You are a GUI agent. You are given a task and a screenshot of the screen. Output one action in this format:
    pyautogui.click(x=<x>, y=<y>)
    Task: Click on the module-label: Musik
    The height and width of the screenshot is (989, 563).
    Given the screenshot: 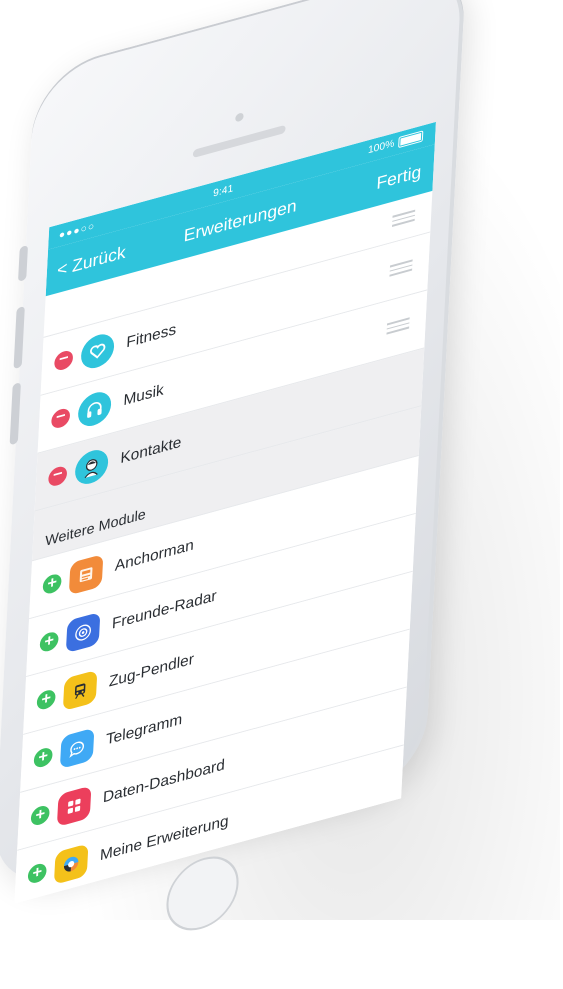 What is the action you would take?
    pyautogui.click(x=143, y=395)
    